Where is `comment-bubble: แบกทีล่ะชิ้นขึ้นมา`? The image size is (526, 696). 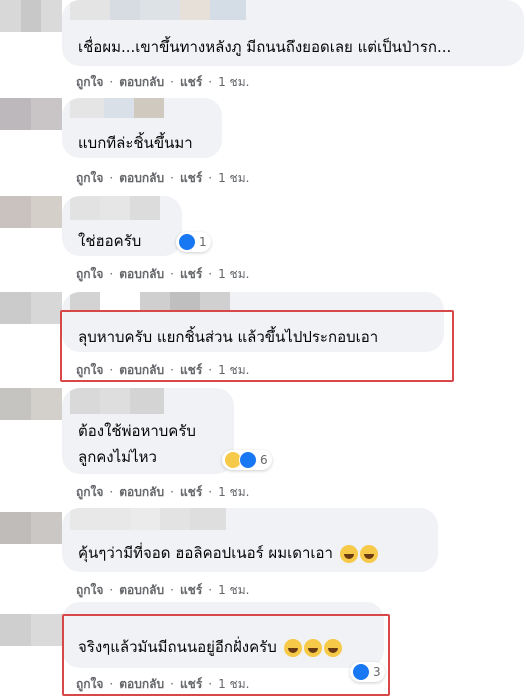 comment-bubble: แบกทีล่ะชิ้นขึ้นมา is located at coordinates (142, 128).